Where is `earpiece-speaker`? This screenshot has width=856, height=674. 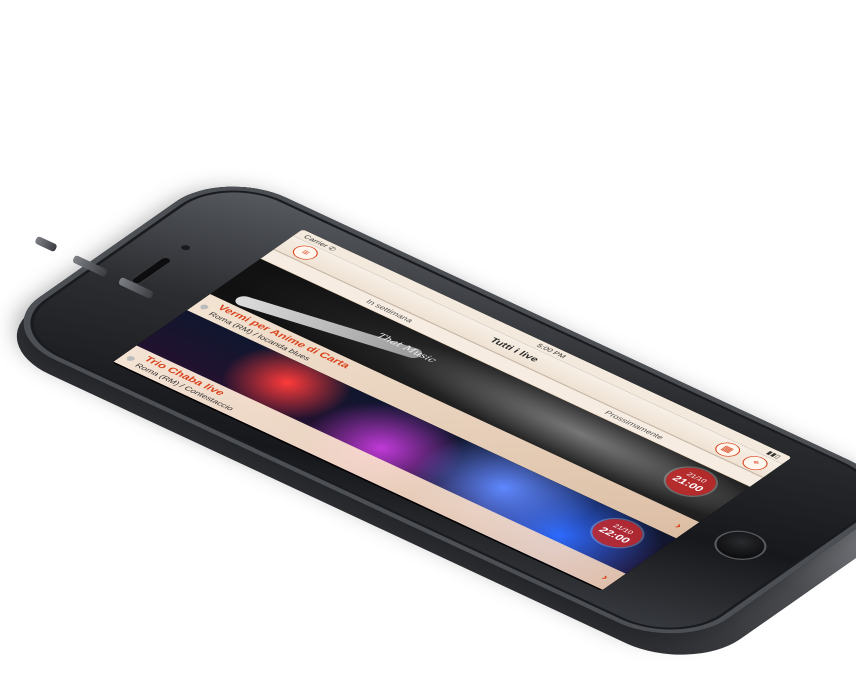
earpiece-speaker is located at coordinates (151, 271).